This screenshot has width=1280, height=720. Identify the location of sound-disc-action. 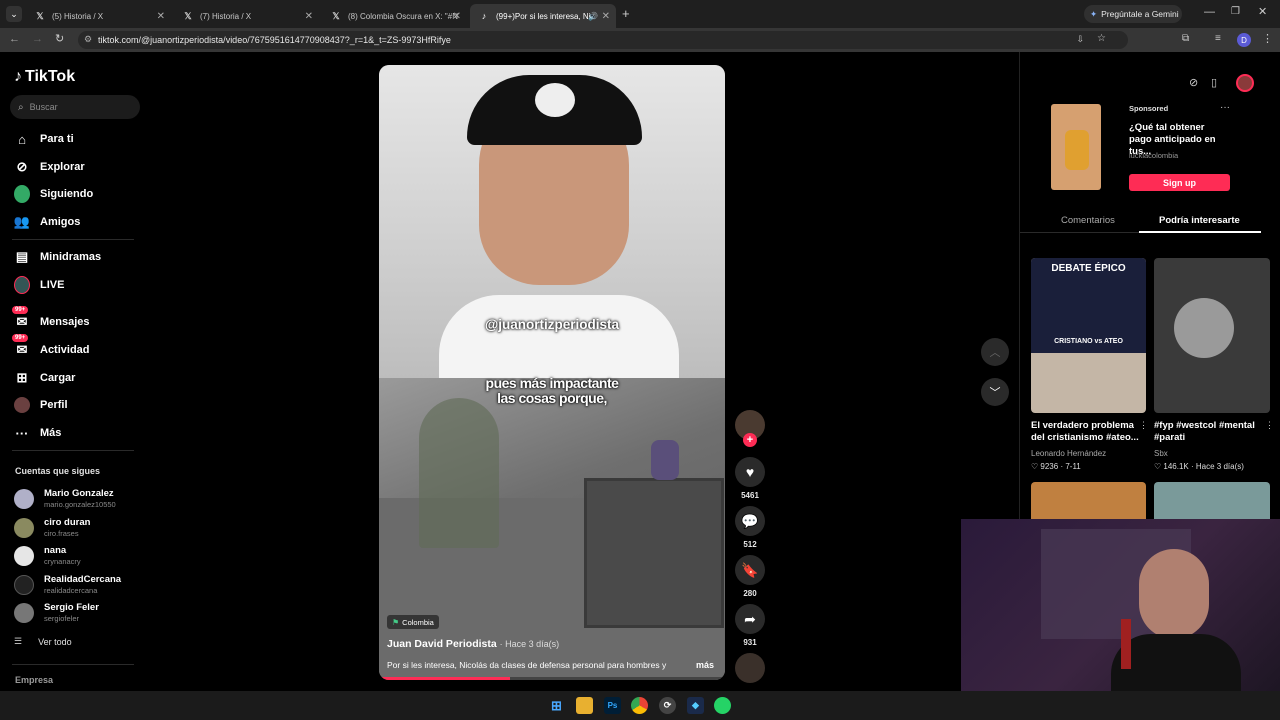
(750, 668).